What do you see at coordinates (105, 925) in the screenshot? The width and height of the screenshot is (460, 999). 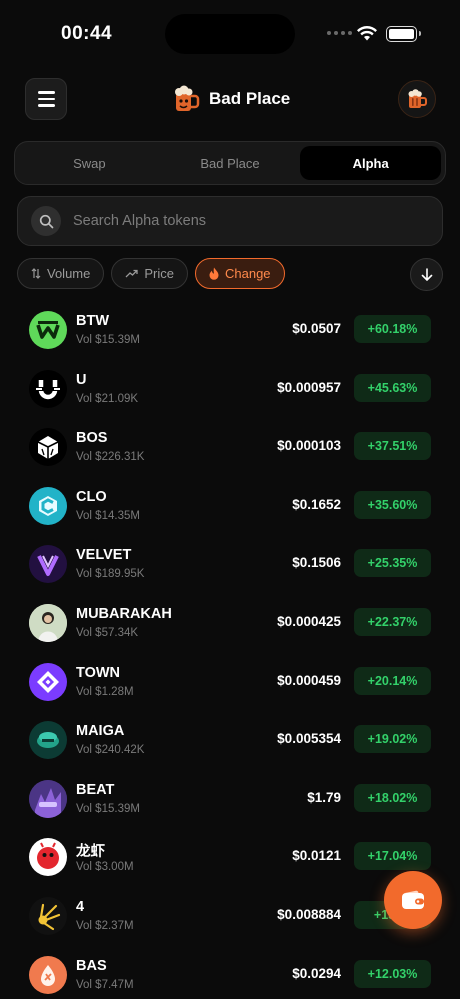 I see `token-volume: Vol $2.37M` at bounding box center [105, 925].